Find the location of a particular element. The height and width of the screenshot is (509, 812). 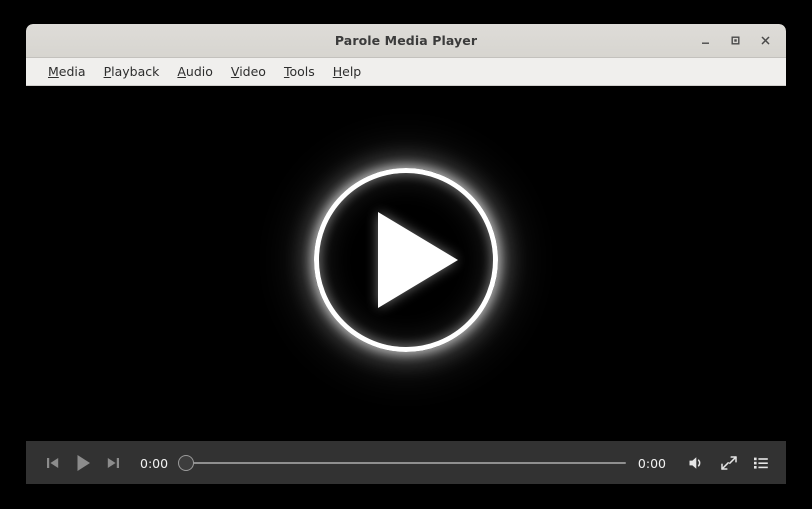

fullscreen-icon is located at coordinates (729, 463).